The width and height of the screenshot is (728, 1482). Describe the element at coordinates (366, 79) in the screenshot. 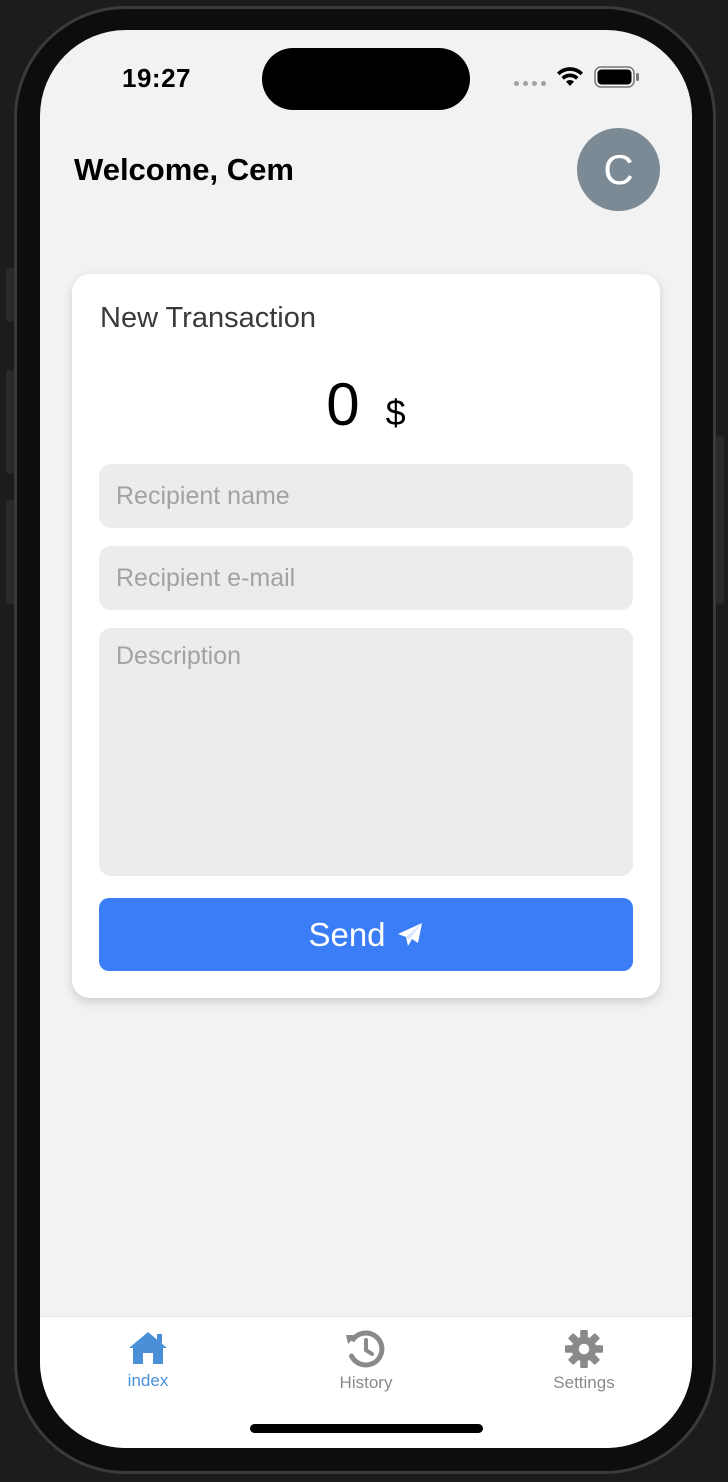

I see `dynamic-island` at that location.